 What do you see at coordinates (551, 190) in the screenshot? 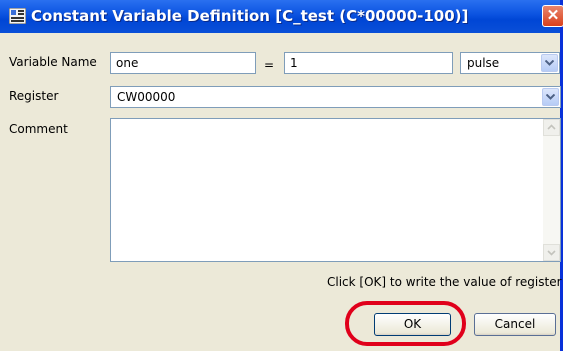
I see `comment-scrollbar` at bounding box center [551, 190].